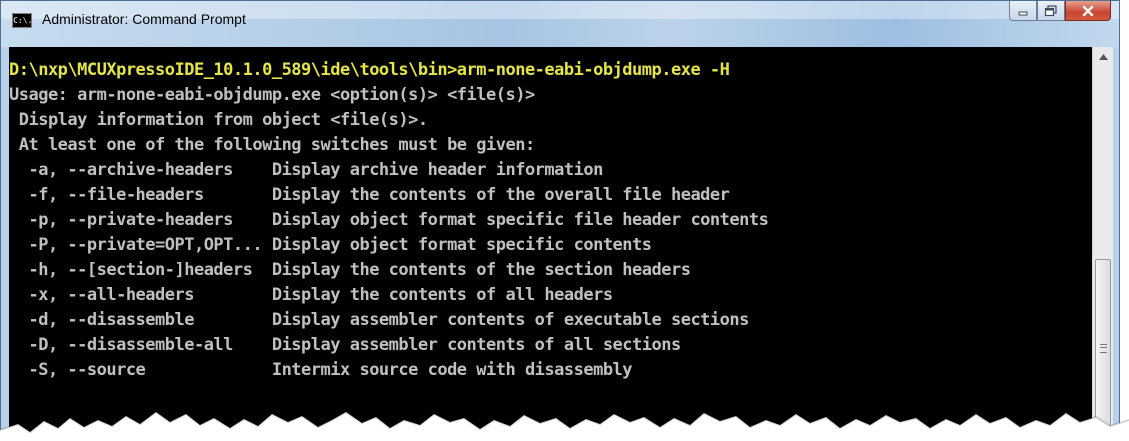 The width and height of the screenshot is (1129, 441). I want to click on vertical-scrollbar, so click(1102, 243).